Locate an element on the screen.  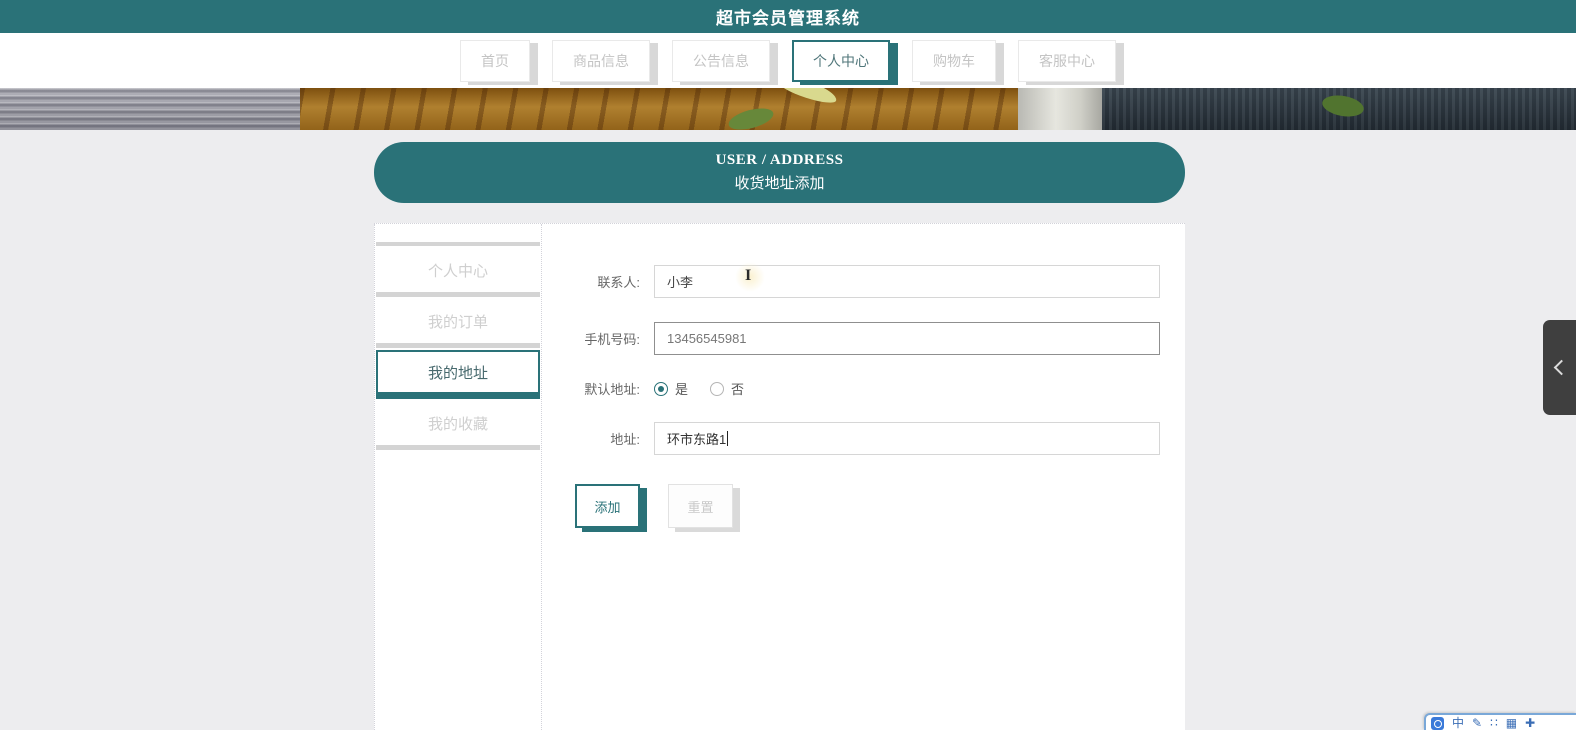
reset-button: 重置 is located at coordinates (700, 506).